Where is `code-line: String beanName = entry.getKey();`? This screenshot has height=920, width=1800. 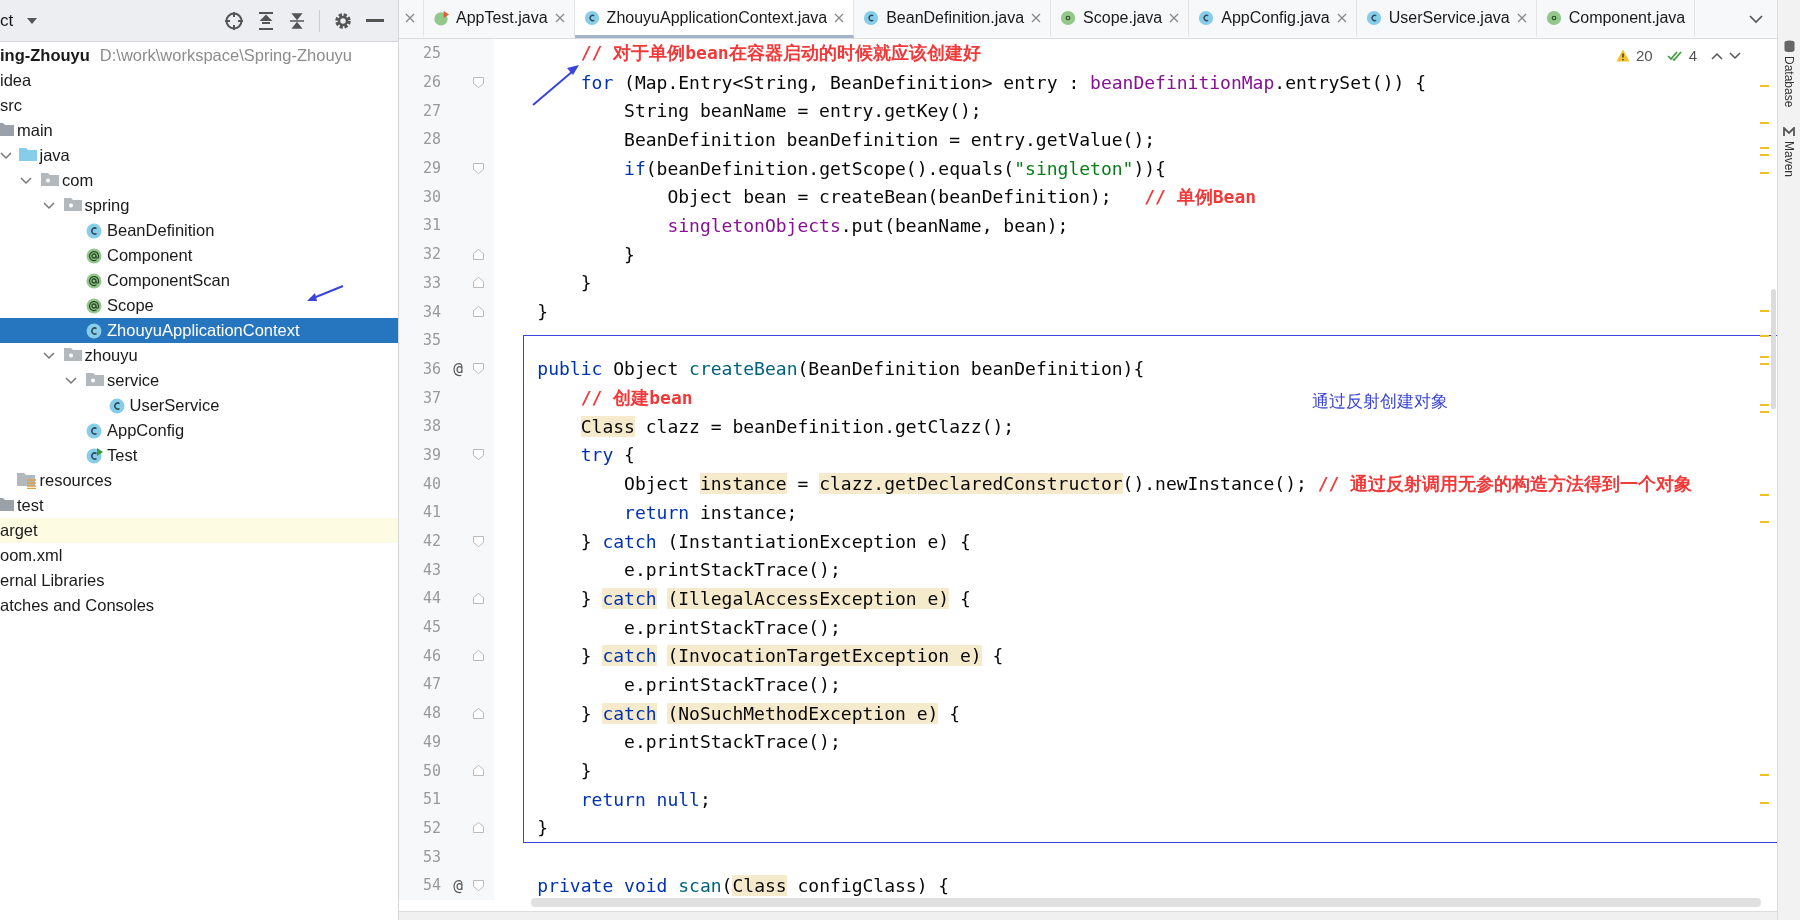 code-line: String beanName = entry.getKey(); is located at coordinates (802, 111).